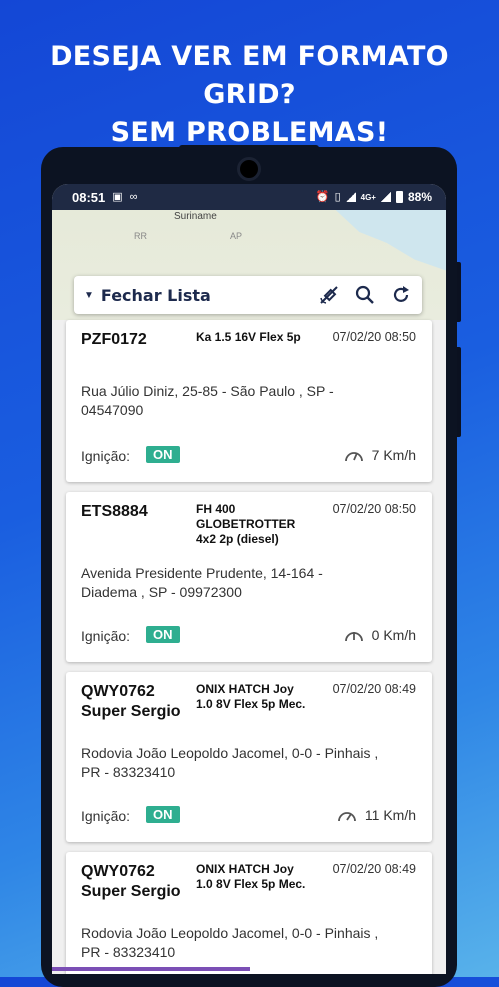  What do you see at coordinates (114, 339) in the screenshot?
I see `vehicle-plate: PZF0172` at bounding box center [114, 339].